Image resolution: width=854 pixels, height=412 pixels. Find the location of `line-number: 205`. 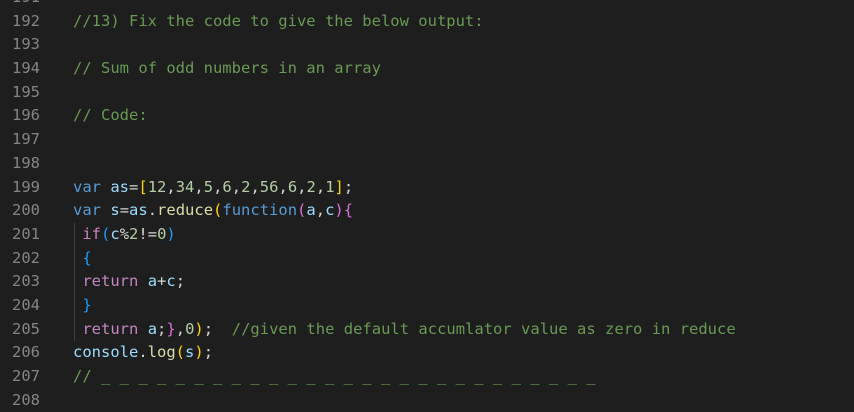

line-number: 205 is located at coordinates (26, 328).